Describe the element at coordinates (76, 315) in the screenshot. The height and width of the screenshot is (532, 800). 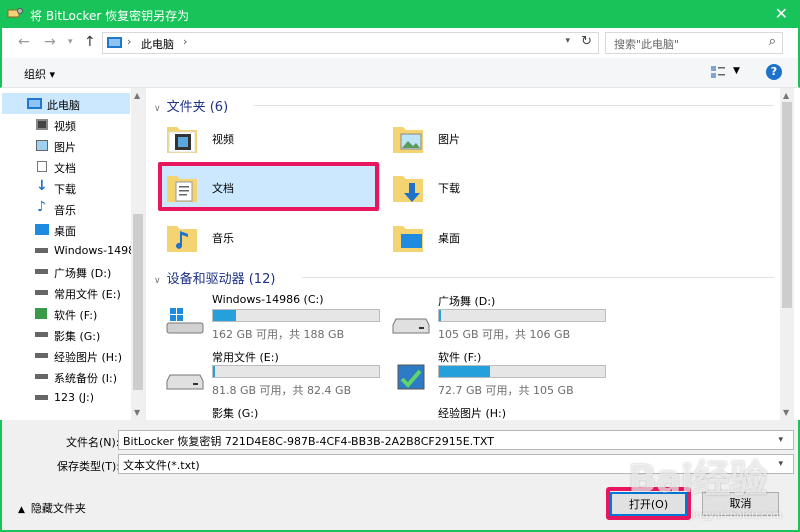
I see `sidebar-item-label: 软件 (F:)` at that location.